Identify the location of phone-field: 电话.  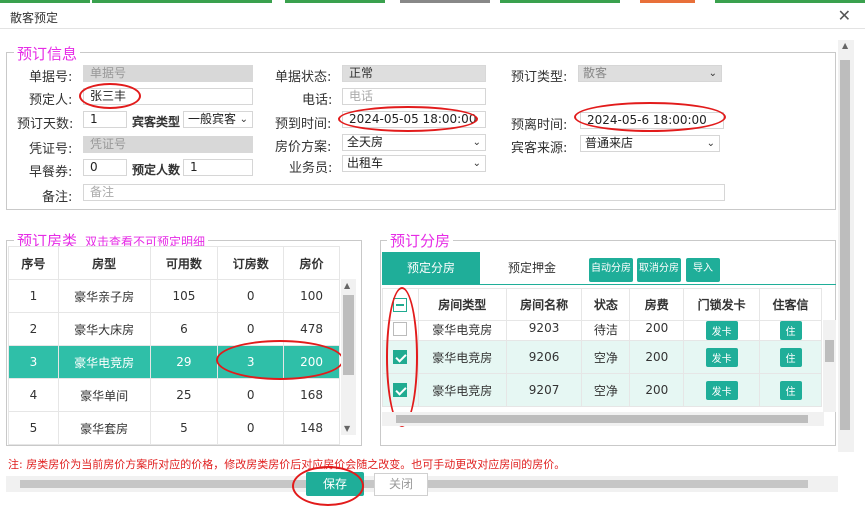
(414, 96).